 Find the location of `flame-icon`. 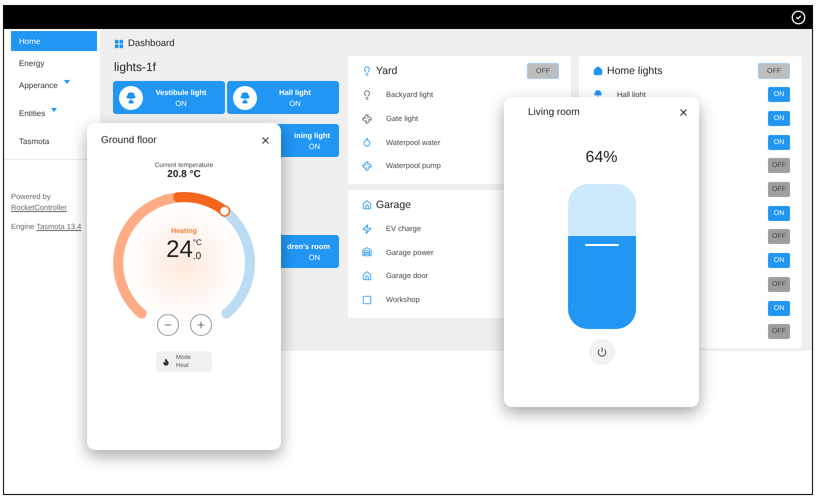

flame-icon is located at coordinates (166, 362).